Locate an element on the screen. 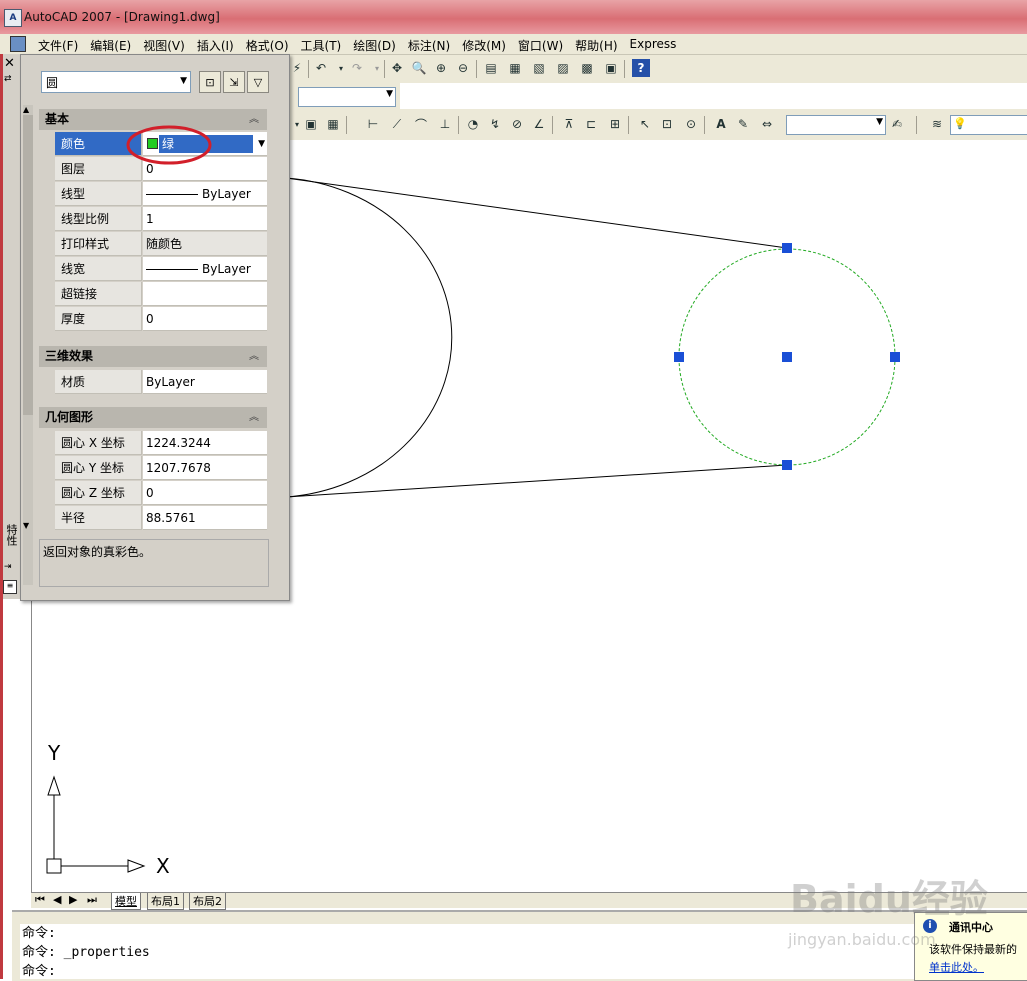 This screenshot has width=1027, height=981. arc-length-icon: ⌒ is located at coordinates (421, 124).